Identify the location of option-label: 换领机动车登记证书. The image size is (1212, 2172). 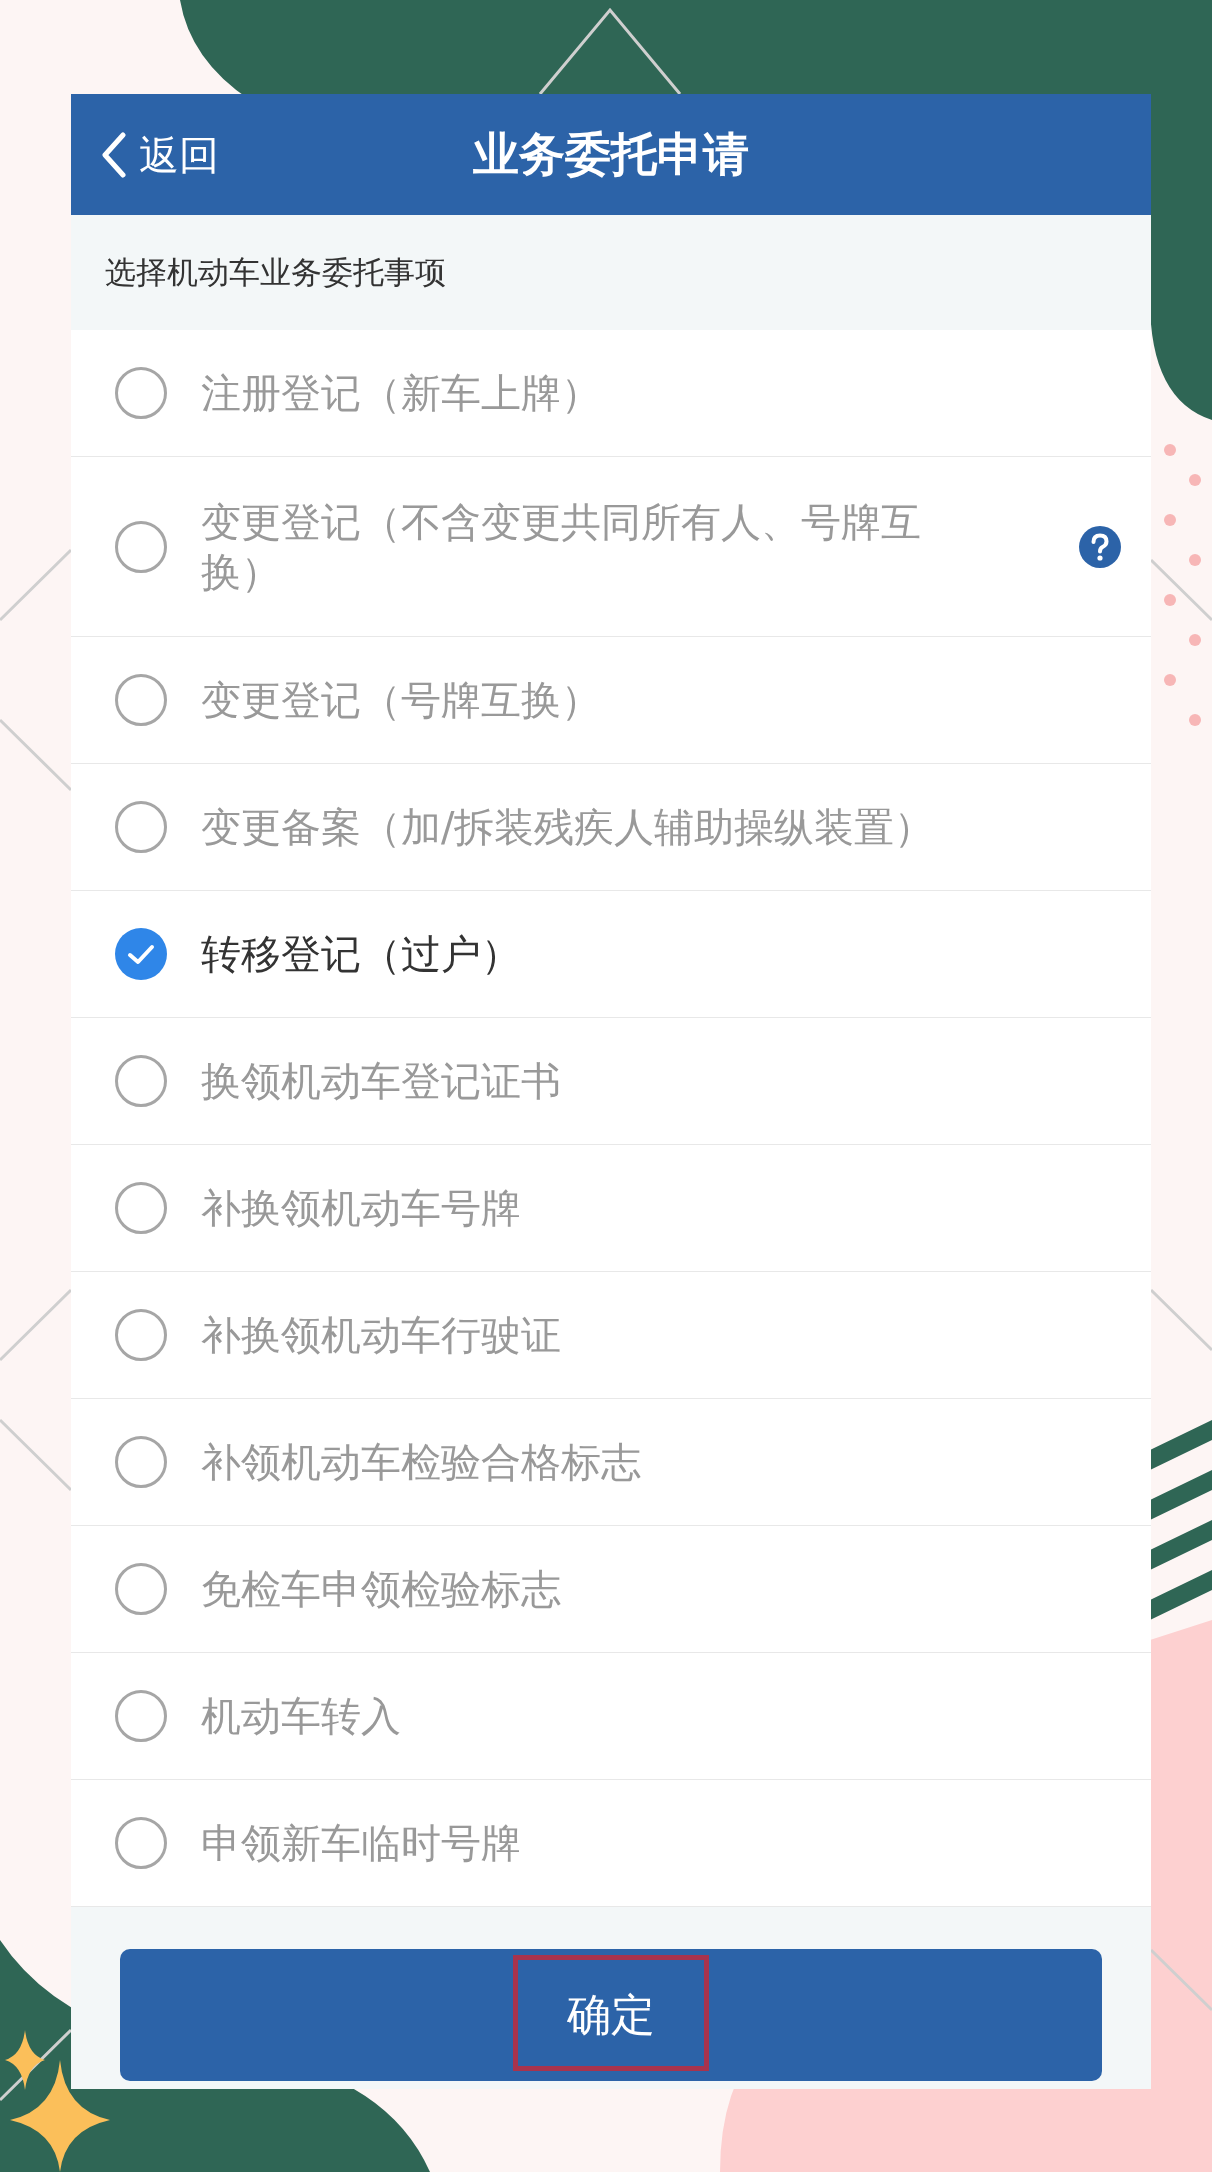
(381, 1081).